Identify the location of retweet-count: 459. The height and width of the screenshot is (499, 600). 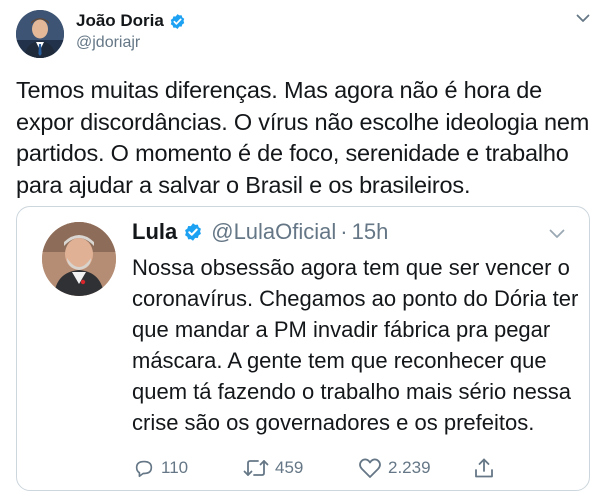
(289, 467).